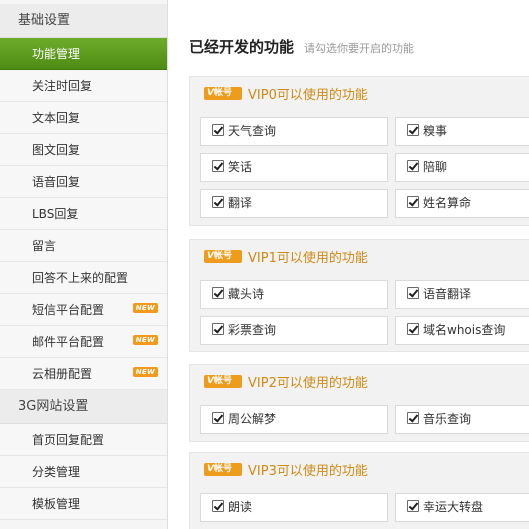  I want to click on sidebar-item-message: 留言, so click(83, 246).